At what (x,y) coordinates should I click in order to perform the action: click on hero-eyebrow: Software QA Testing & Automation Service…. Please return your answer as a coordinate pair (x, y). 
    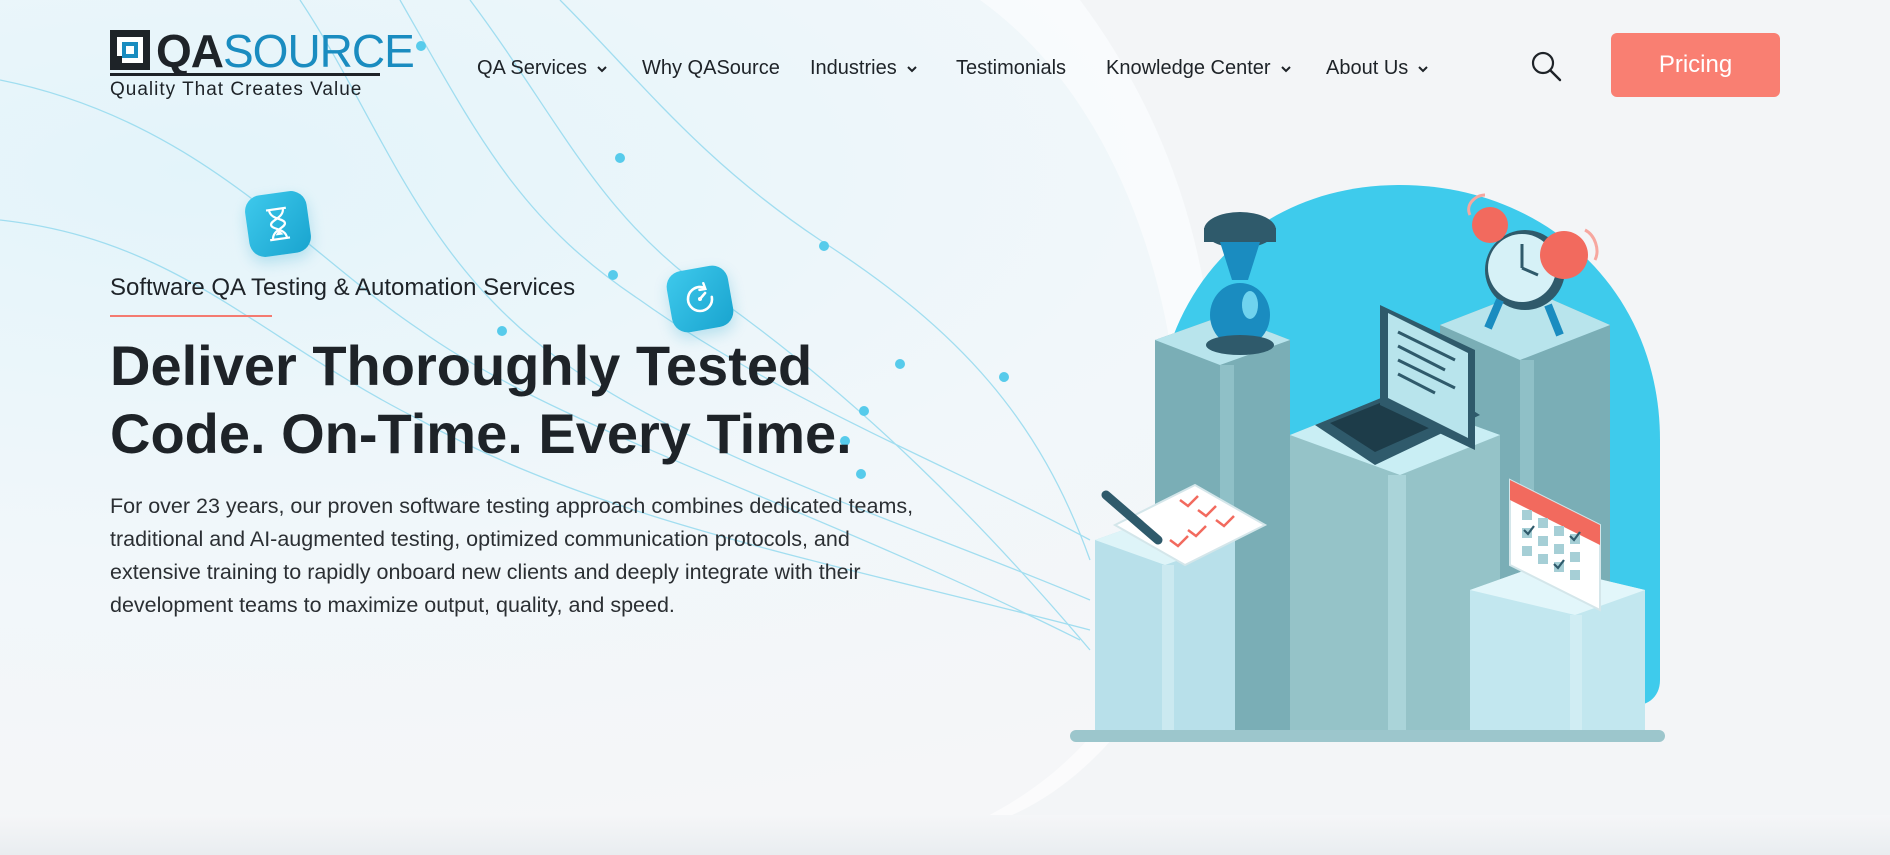
    Looking at the image, I should click on (343, 287).